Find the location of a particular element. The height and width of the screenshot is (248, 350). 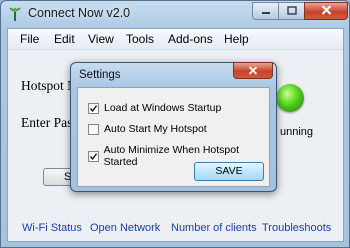

link-open-network: Open Network is located at coordinates (125, 228).